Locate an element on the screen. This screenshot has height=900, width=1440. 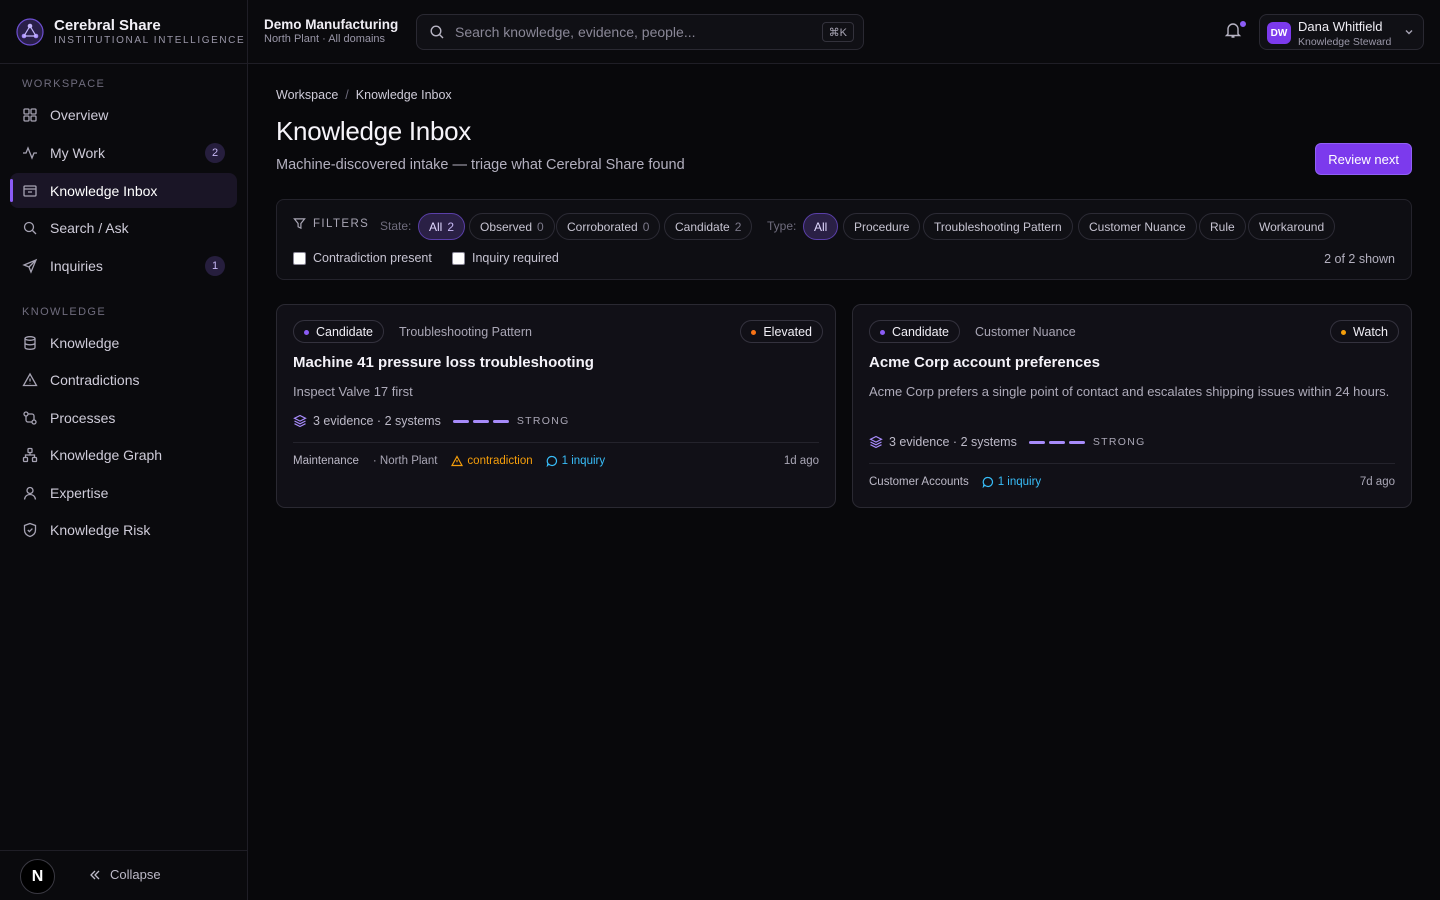
brand-name: Cerebral Share is located at coordinates (107, 25).